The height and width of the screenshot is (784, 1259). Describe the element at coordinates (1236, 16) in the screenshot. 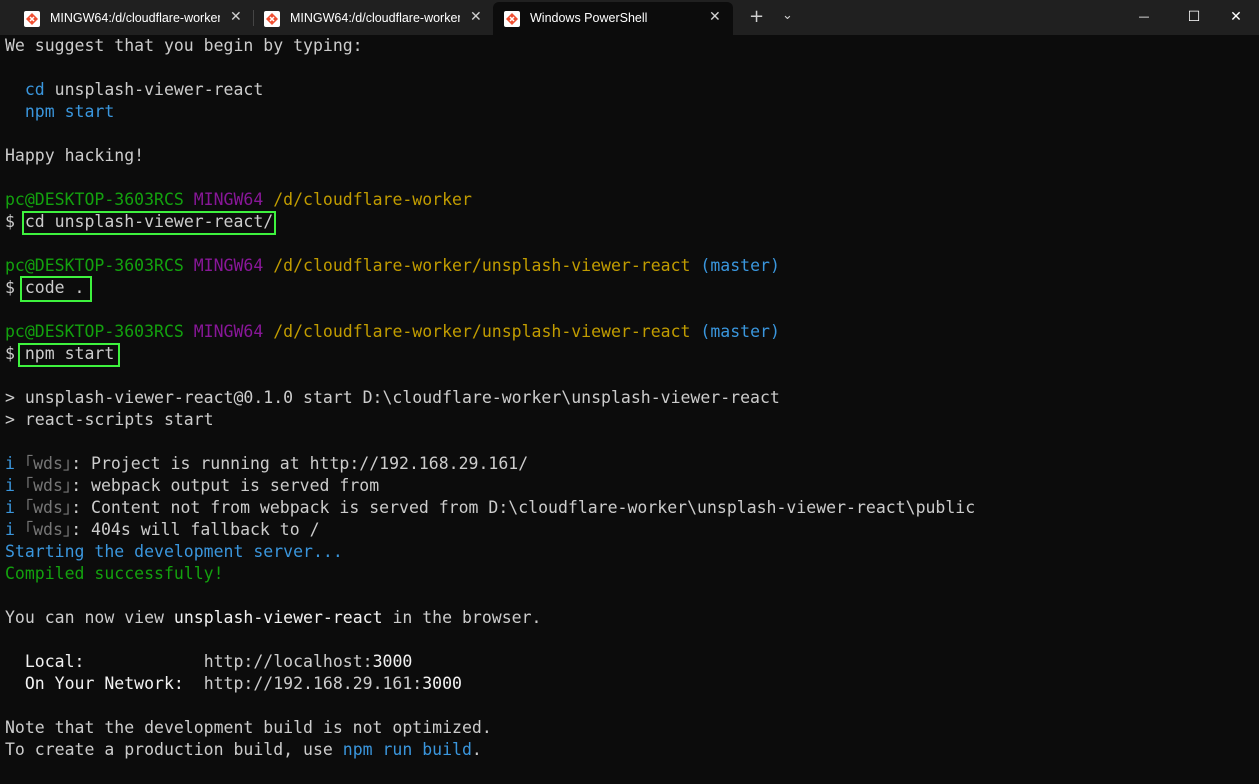

I see `close-button: ✕` at that location.